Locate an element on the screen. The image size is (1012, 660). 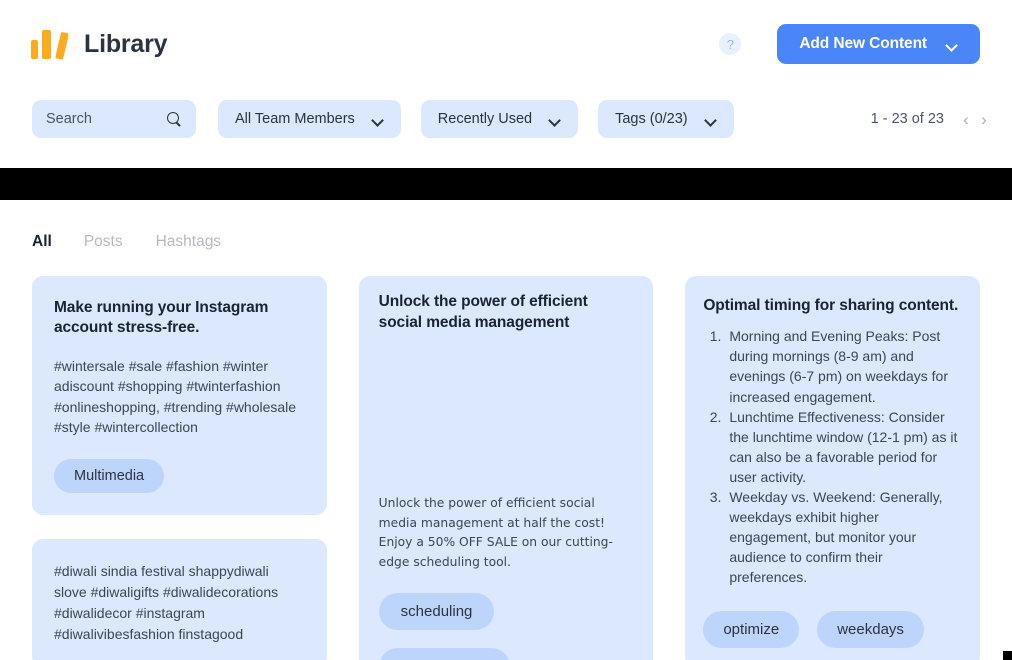
card-tags: optimize weekdays is located at coordinates (831, 629).